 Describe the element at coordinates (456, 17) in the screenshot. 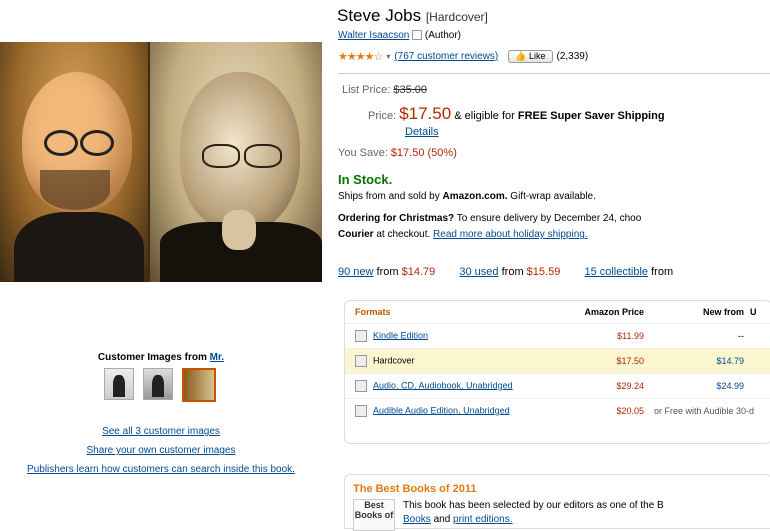

I see `title-format: [Hardcover]` at that location.